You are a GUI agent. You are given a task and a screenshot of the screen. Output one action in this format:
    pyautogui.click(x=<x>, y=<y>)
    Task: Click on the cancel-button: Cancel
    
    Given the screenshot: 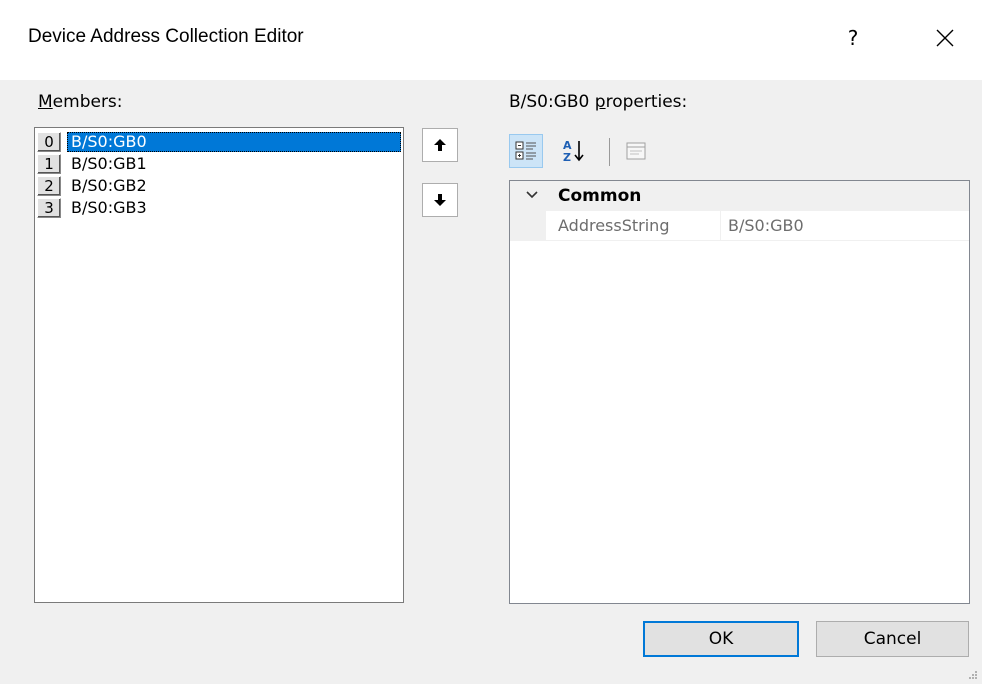 What is the action you would take?
    pyautogui.click(x=892, y=639)
    